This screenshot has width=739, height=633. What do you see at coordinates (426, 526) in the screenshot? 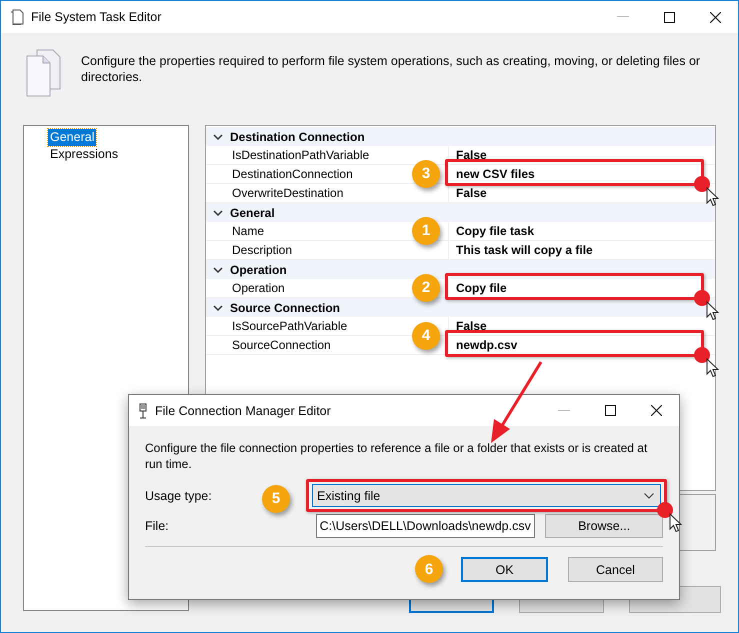
I see `file-path-field: C:\Users\DELL\Downloads\newdp.csv` at bounding box center [426, 526].